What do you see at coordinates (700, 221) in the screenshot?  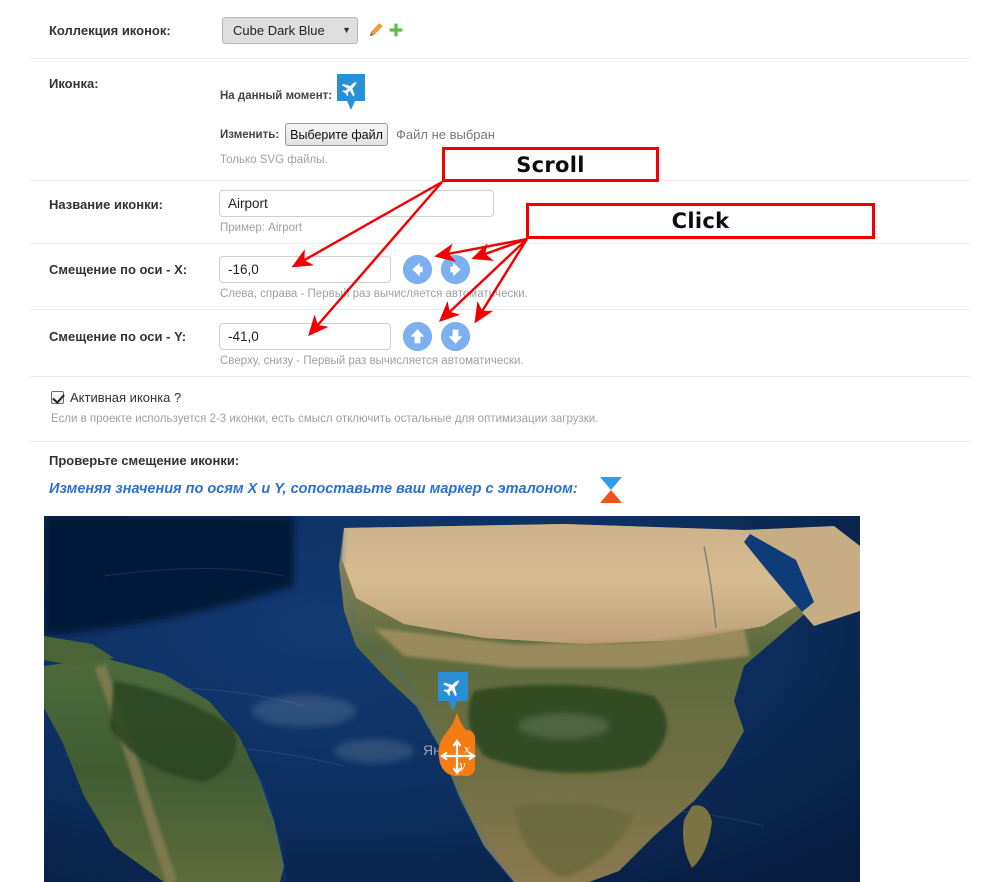 I see `annotation-click-box: Click` at bounding box center [700, 221].